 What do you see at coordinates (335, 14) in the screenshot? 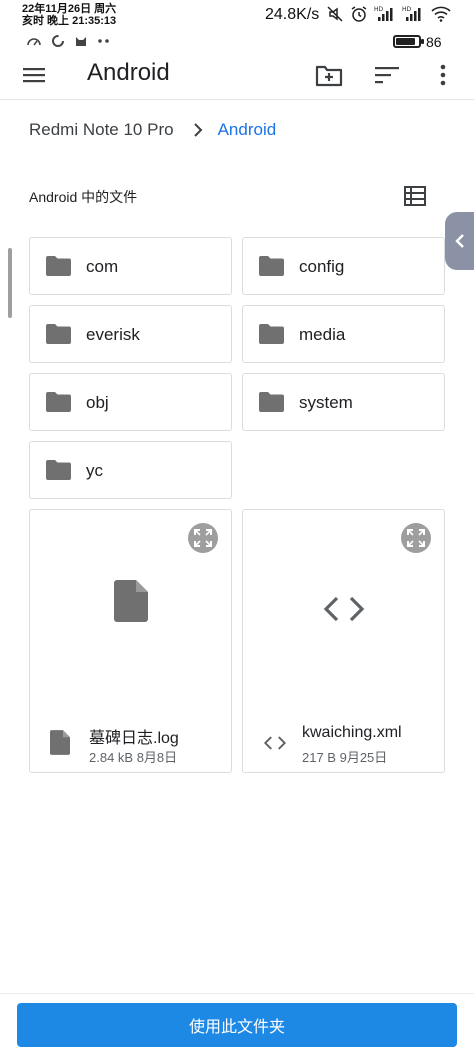
I see `mute-icon` at bounding box center [335, 14].